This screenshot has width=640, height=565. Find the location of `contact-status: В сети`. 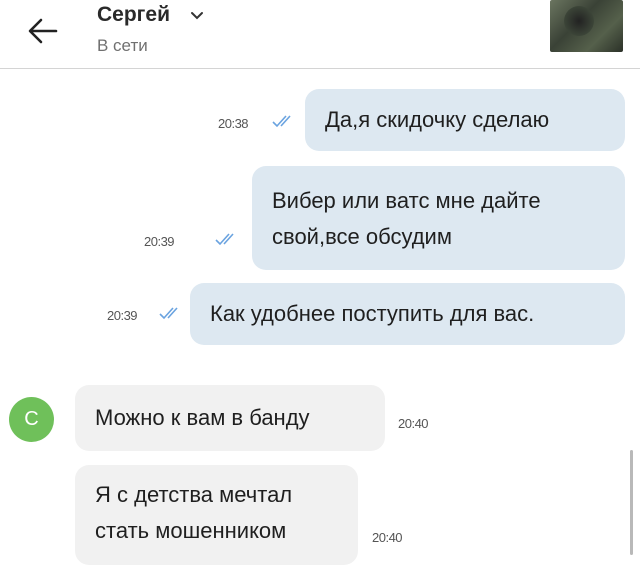

contact-status: В сети is located at coordinates (122, 45).